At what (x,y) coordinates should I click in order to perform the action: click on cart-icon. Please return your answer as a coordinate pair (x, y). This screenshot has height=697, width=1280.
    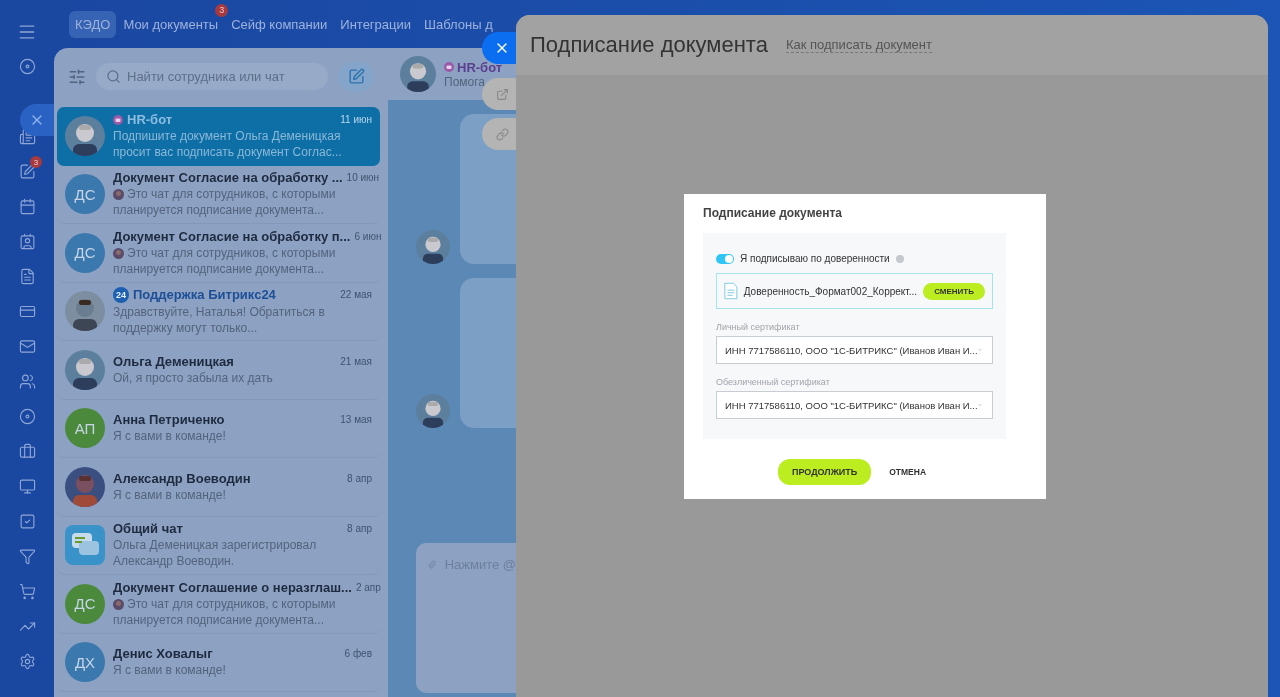
    Looking at the image, I should click on (27, 591).